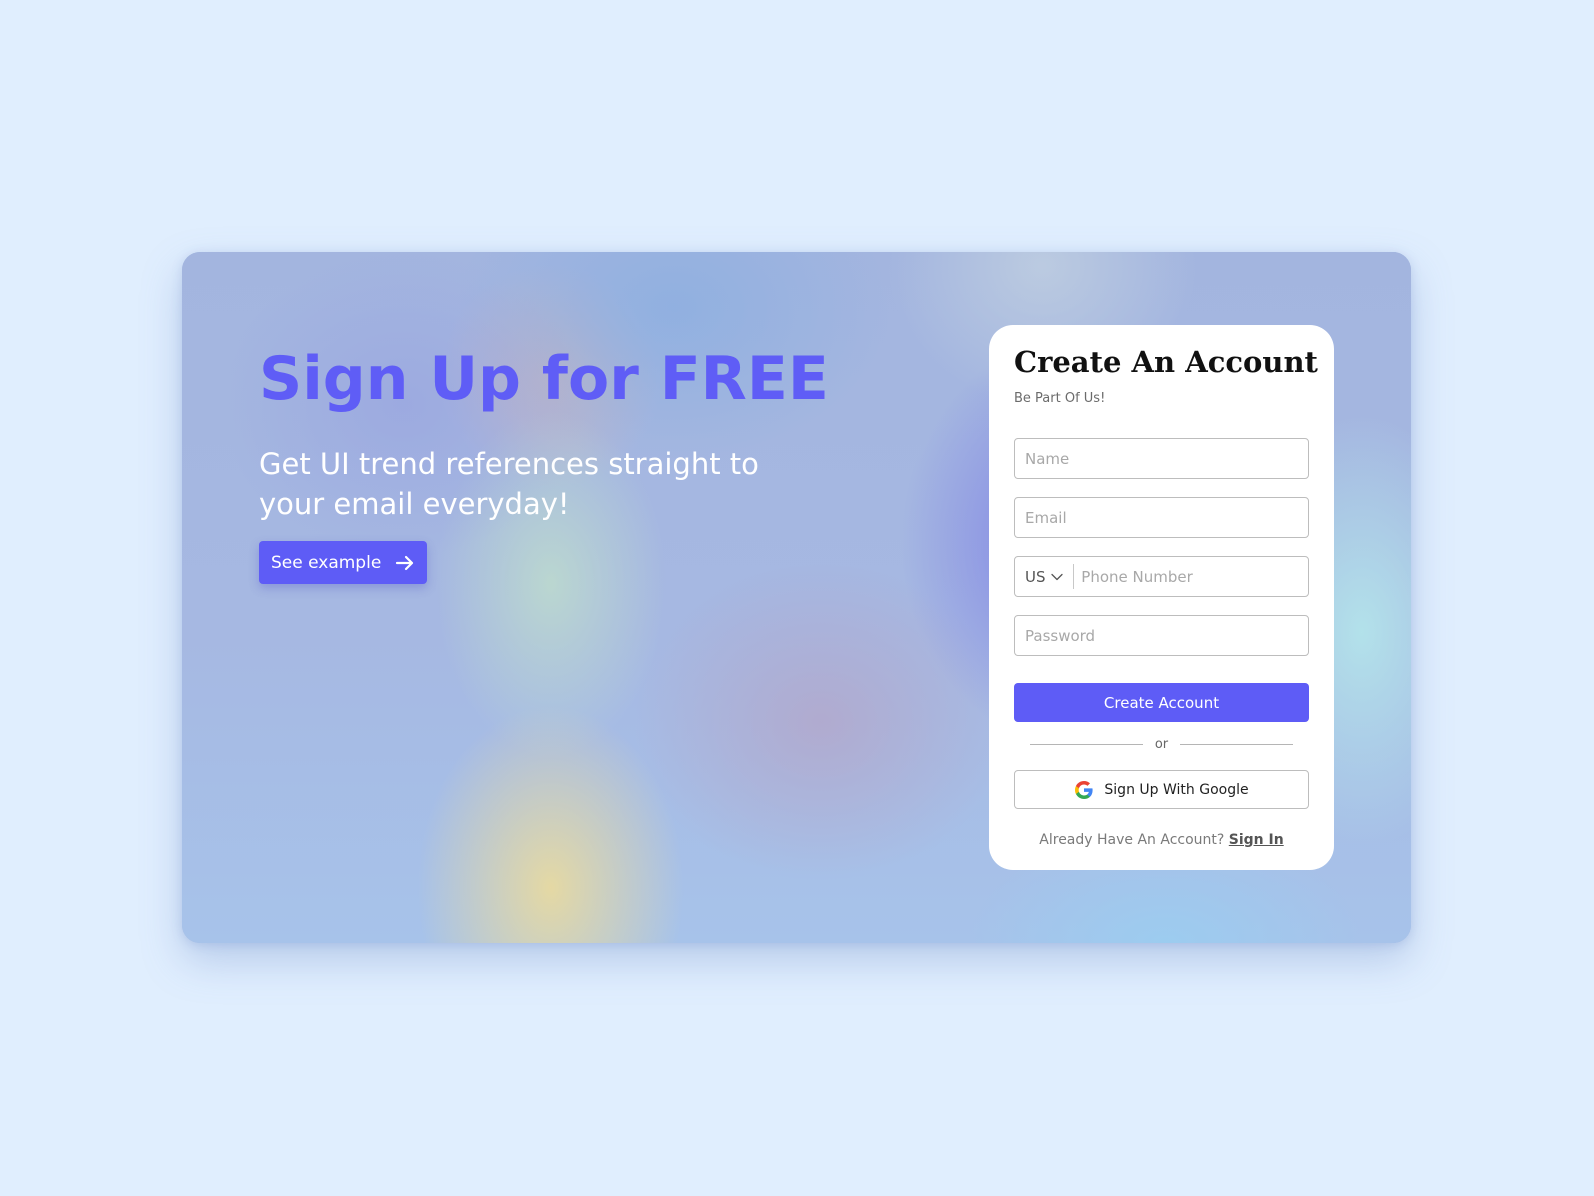  I want to click on signup-form-card: Create An Account Be Part Of Us! US C, so click(1161, 597).